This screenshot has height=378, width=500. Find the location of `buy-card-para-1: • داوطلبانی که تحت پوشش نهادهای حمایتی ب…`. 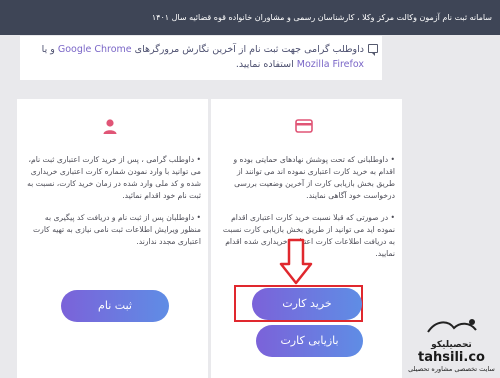

buy-card-para-1: • داوطلبانی که تحت پوشش نهادهای حمایتی ب… is located at coordinates (314, 177).